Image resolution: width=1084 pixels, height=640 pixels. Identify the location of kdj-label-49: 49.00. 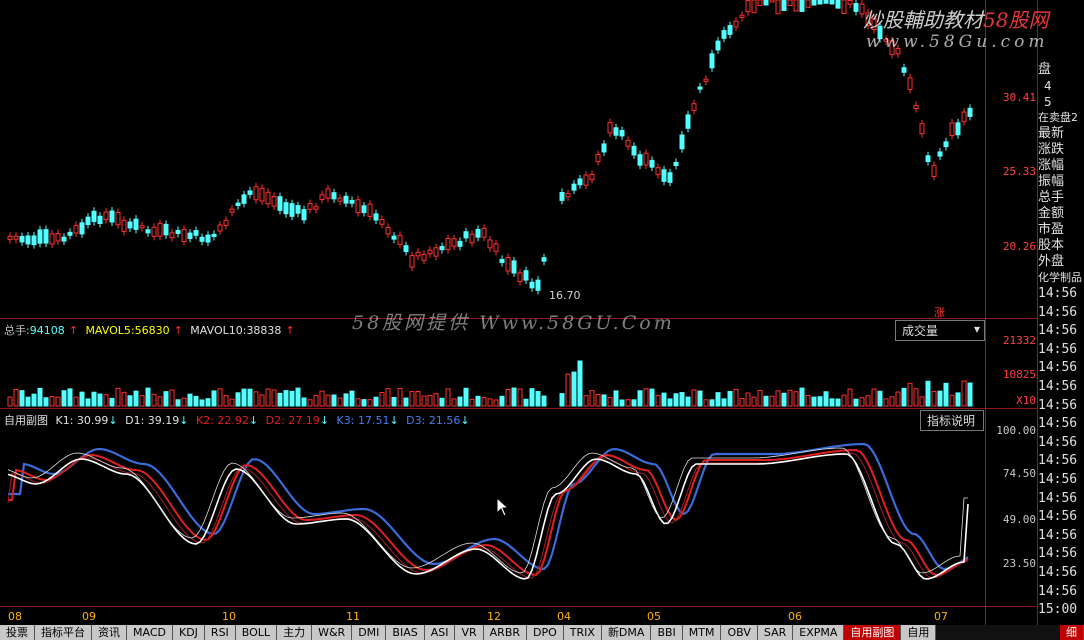
(1019, 519).